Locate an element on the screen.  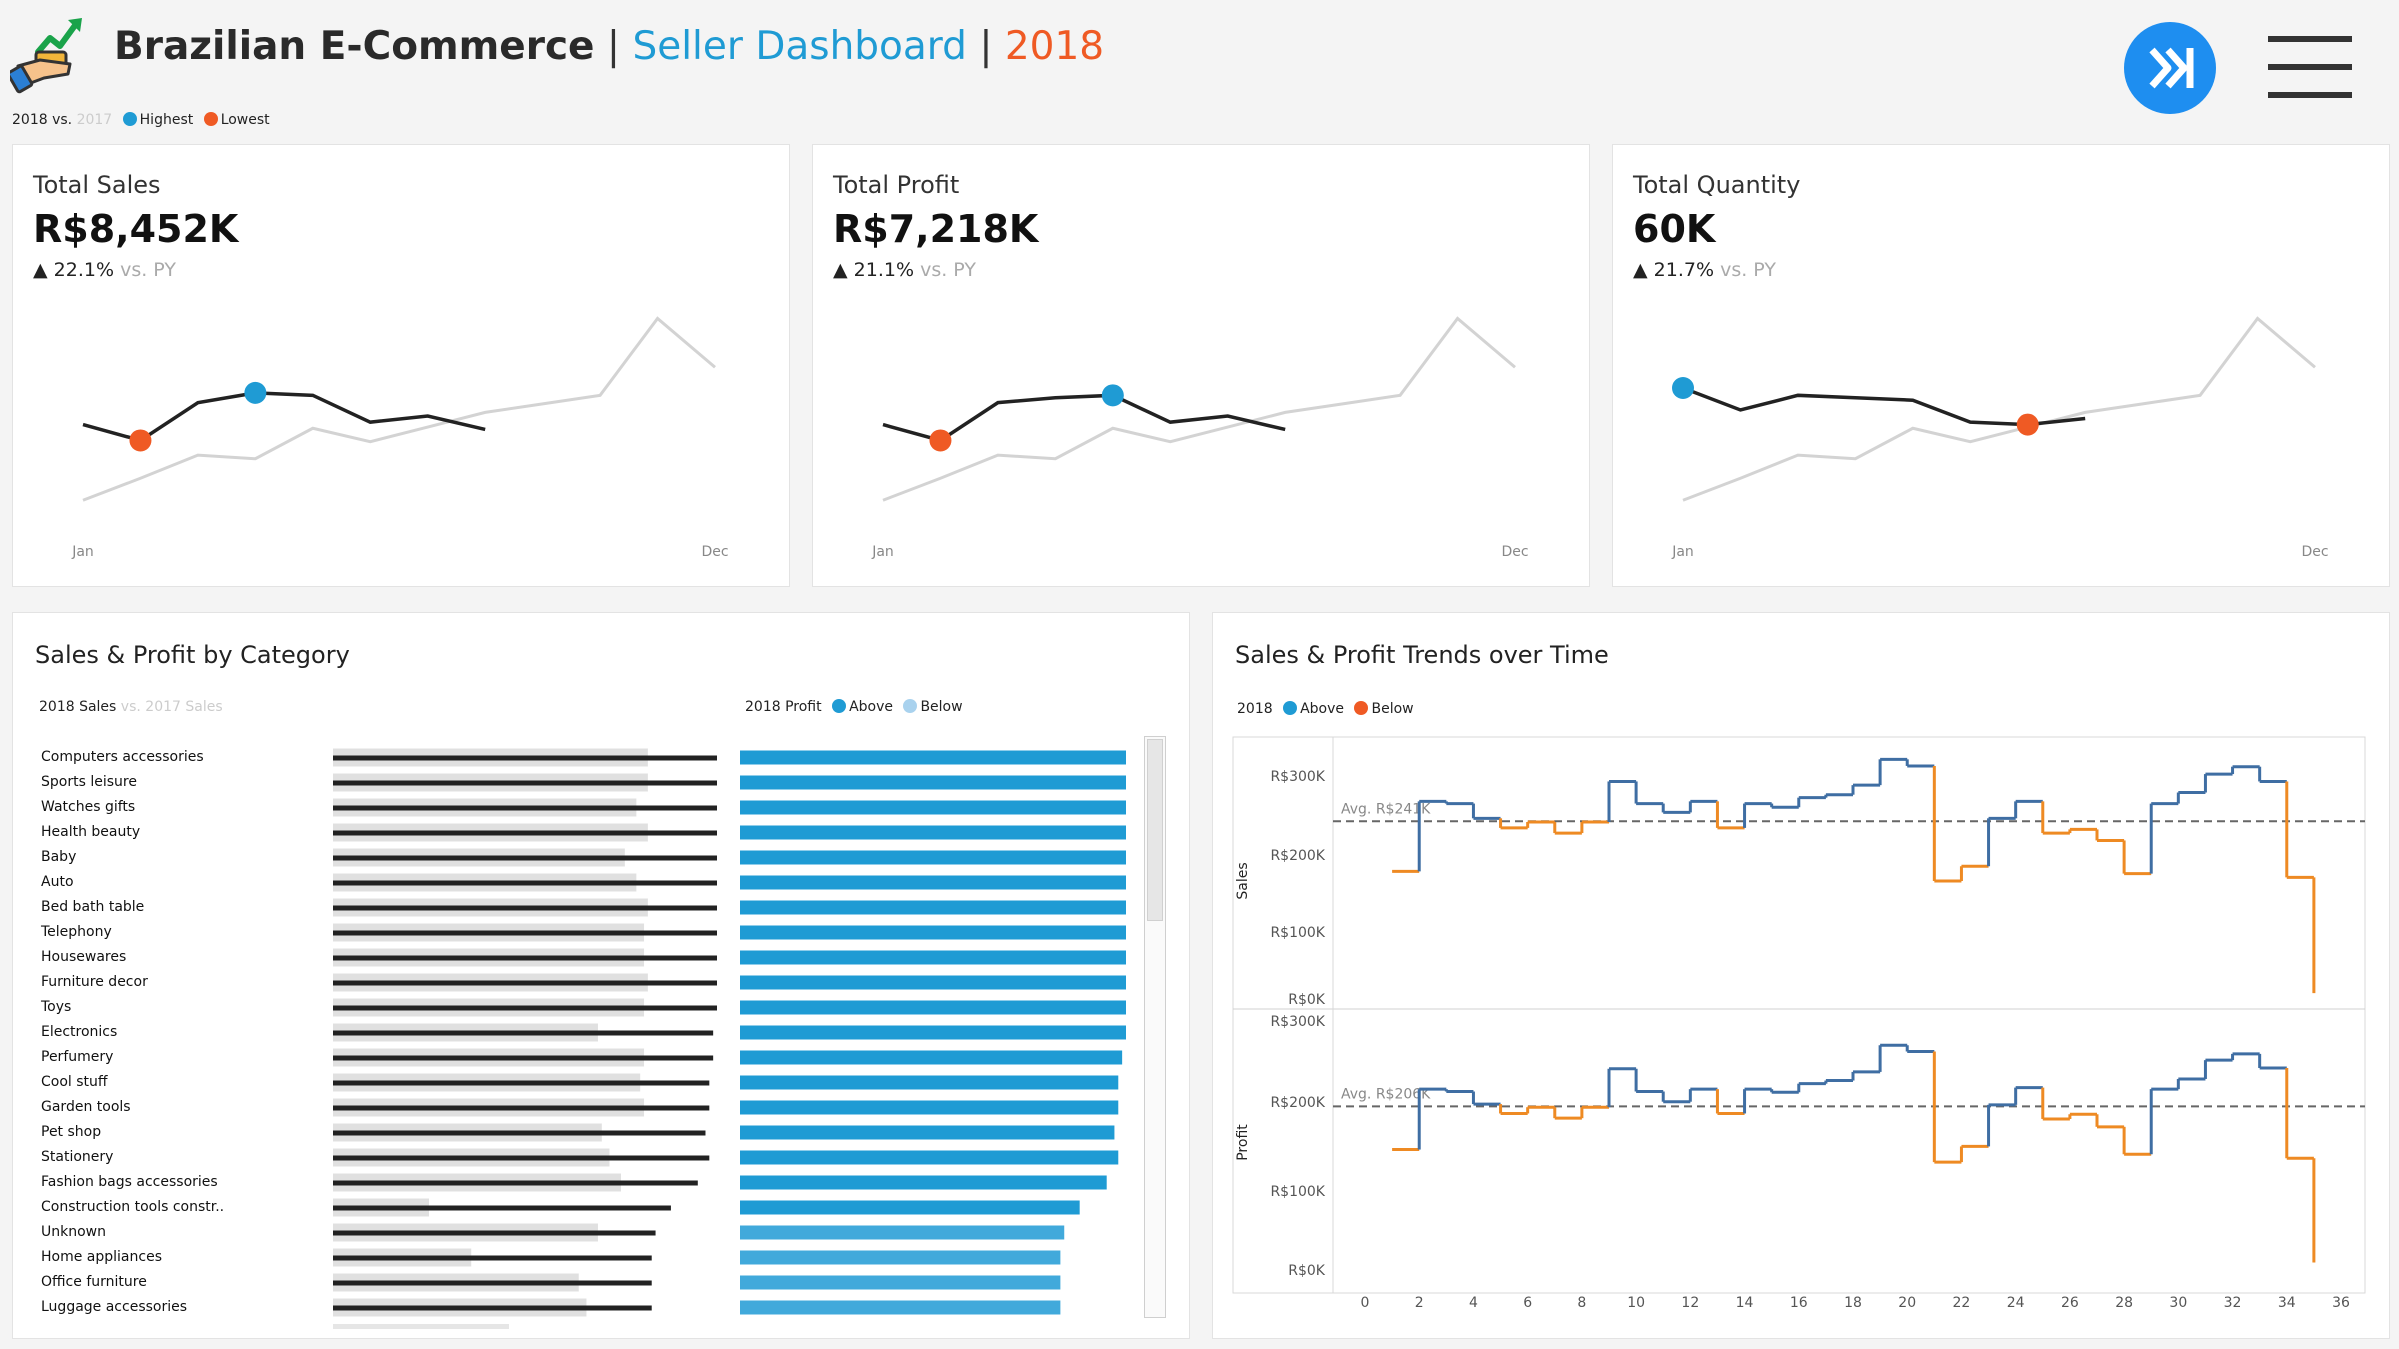
highest-lowest-legend: 2018 vs. 2017 Highest Lowest is located at coordinates (141, 120).